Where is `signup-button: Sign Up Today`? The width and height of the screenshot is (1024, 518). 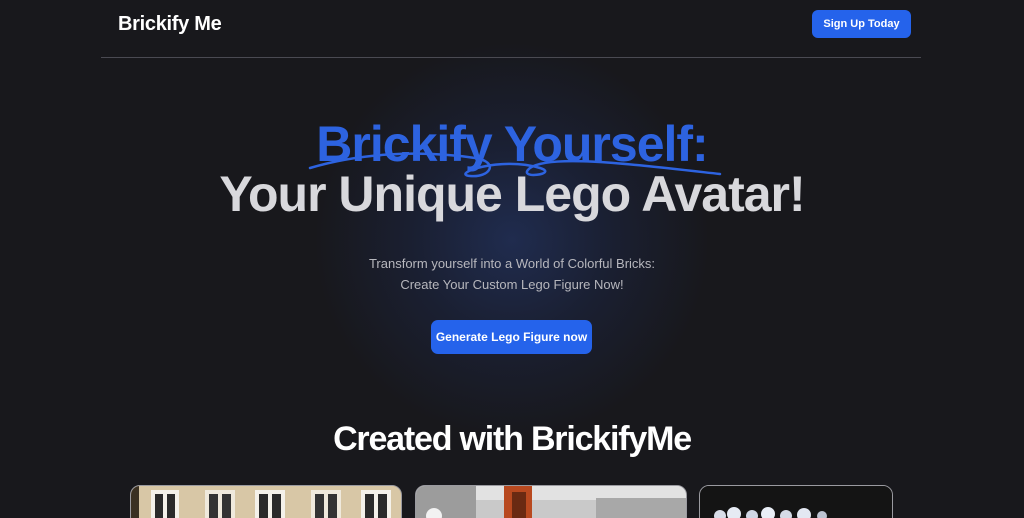 signup-button: Sign Up Today is located at coordinates (861, 24).